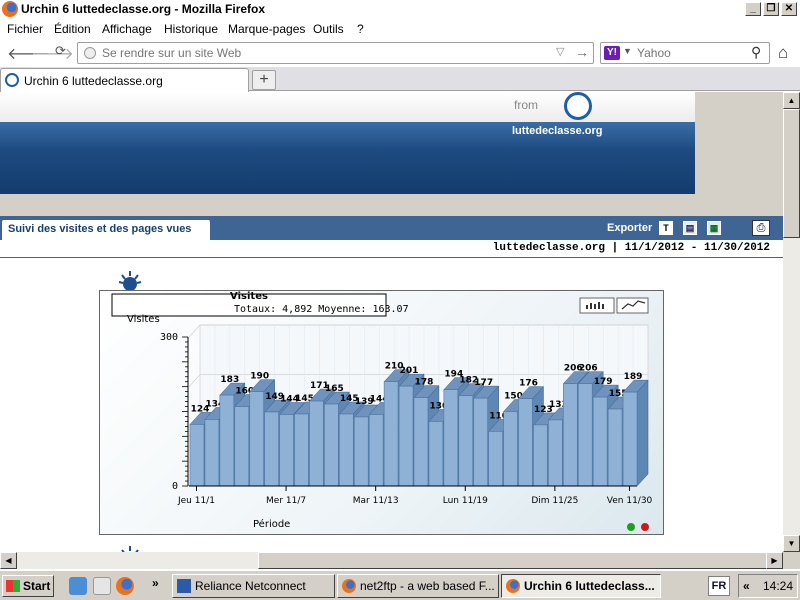 This screenshot has width=800, height=600. Describe the element at coordinates (714, 228) in the screenshot. I see `export-xls-icon: ▦` at that location.